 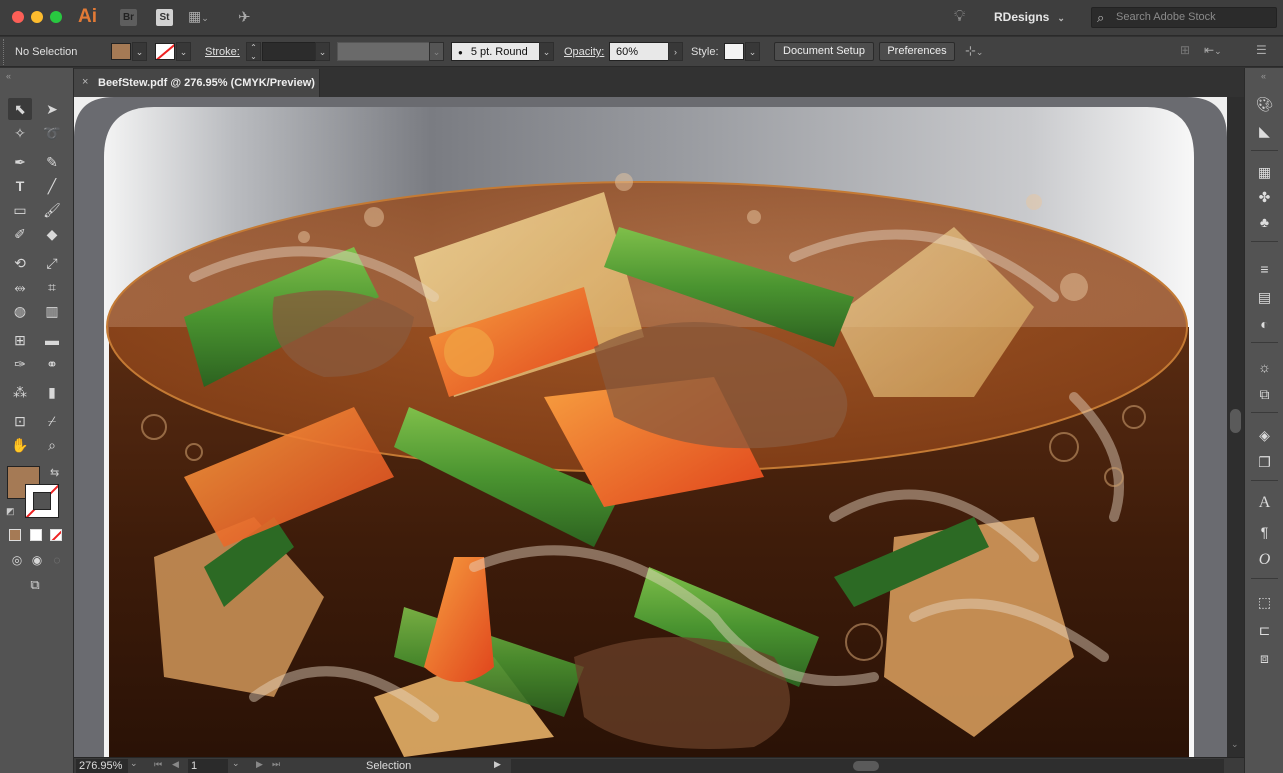 I want to click on type-tool-icon: T, so click(x=20, y=186).